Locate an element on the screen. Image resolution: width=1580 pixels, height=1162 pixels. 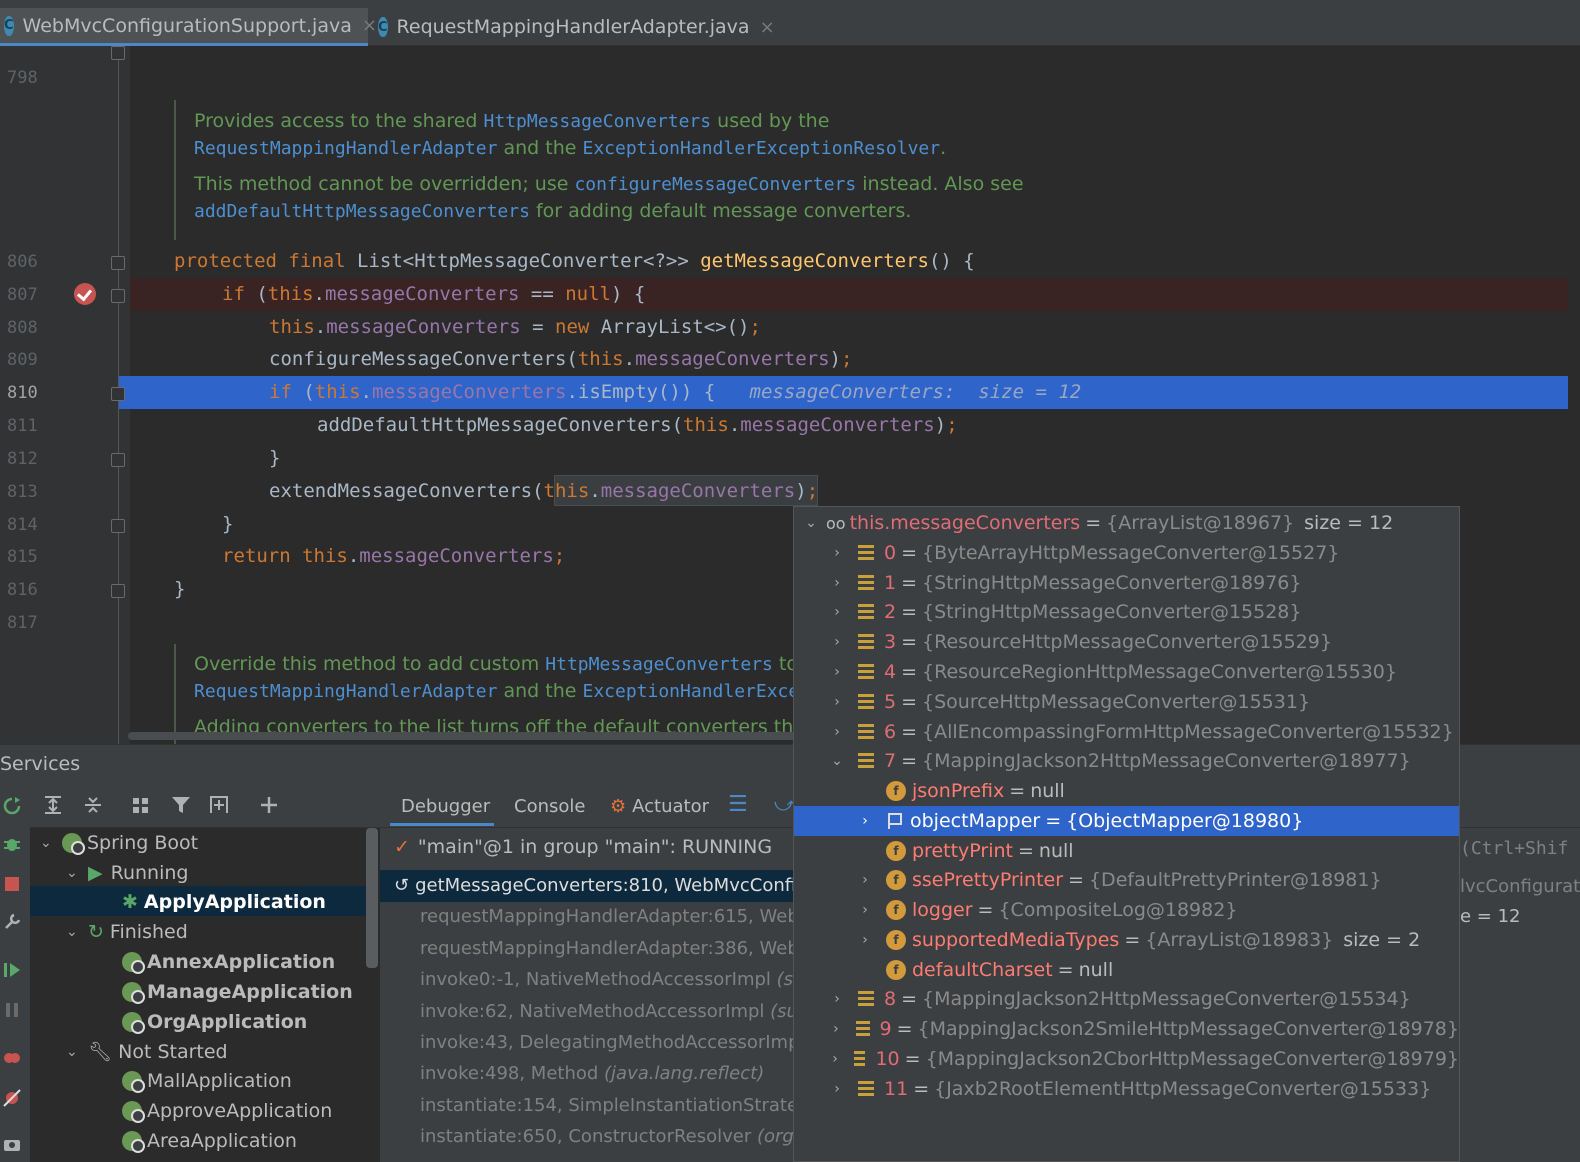
tree-node-apply-application: ✱ ApplyApplication is located at coordinates (224, 902).